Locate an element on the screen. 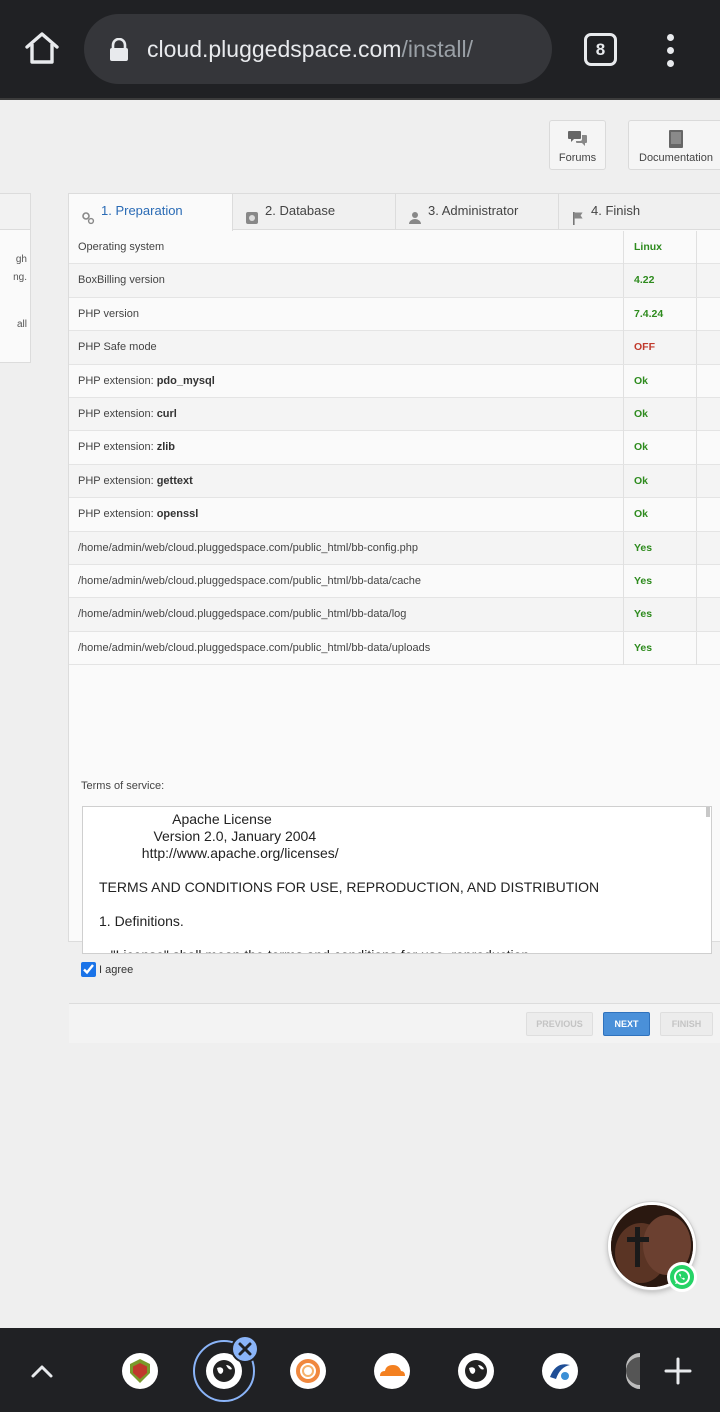 The width and height of the screenshot is (720, 1412). table-row: PHP extension: curl Ok is located at coordinates (394, 414).